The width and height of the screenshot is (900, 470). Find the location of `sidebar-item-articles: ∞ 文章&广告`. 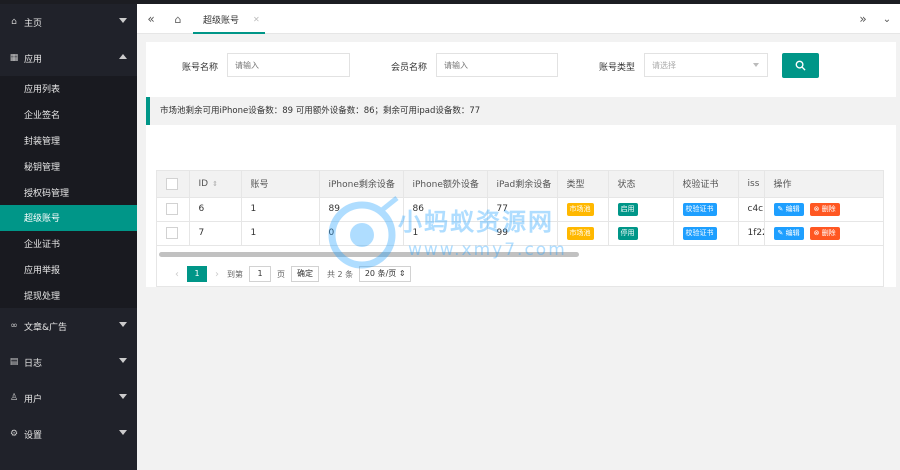

sidebar-item-articles: ∞ 文章&广告 is located at coordinates (68, 326).